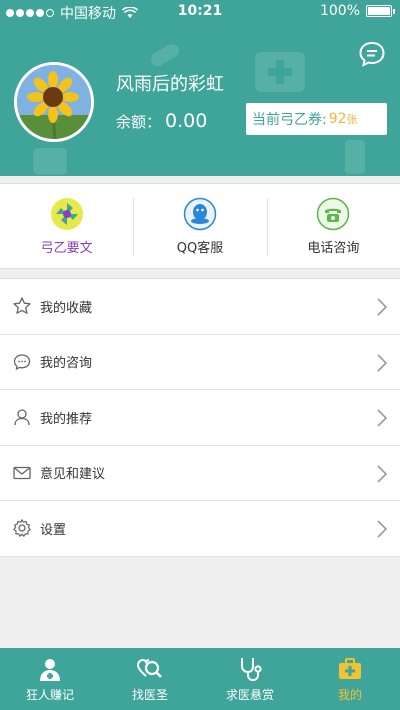 The image size is (400, 710). What do you see at coordinates (337, 119) in the screenshot?
I see `coupon-value: 92` at bounding box center [337, 119].